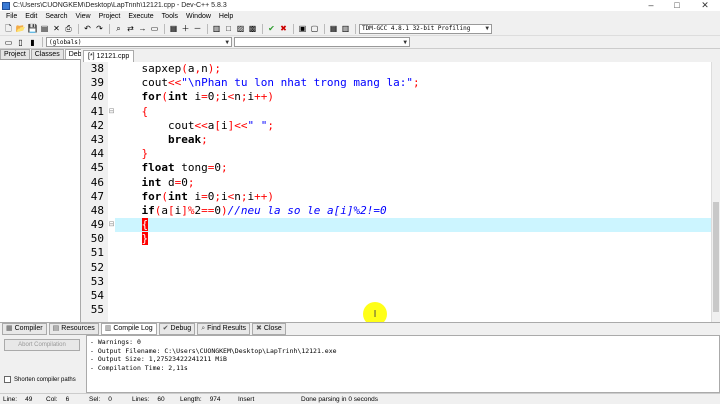 The image size is (720, 404). Describe the element at coordinates (8, 42) in the screenshot. I see `insert-icon: ▭` at that location.